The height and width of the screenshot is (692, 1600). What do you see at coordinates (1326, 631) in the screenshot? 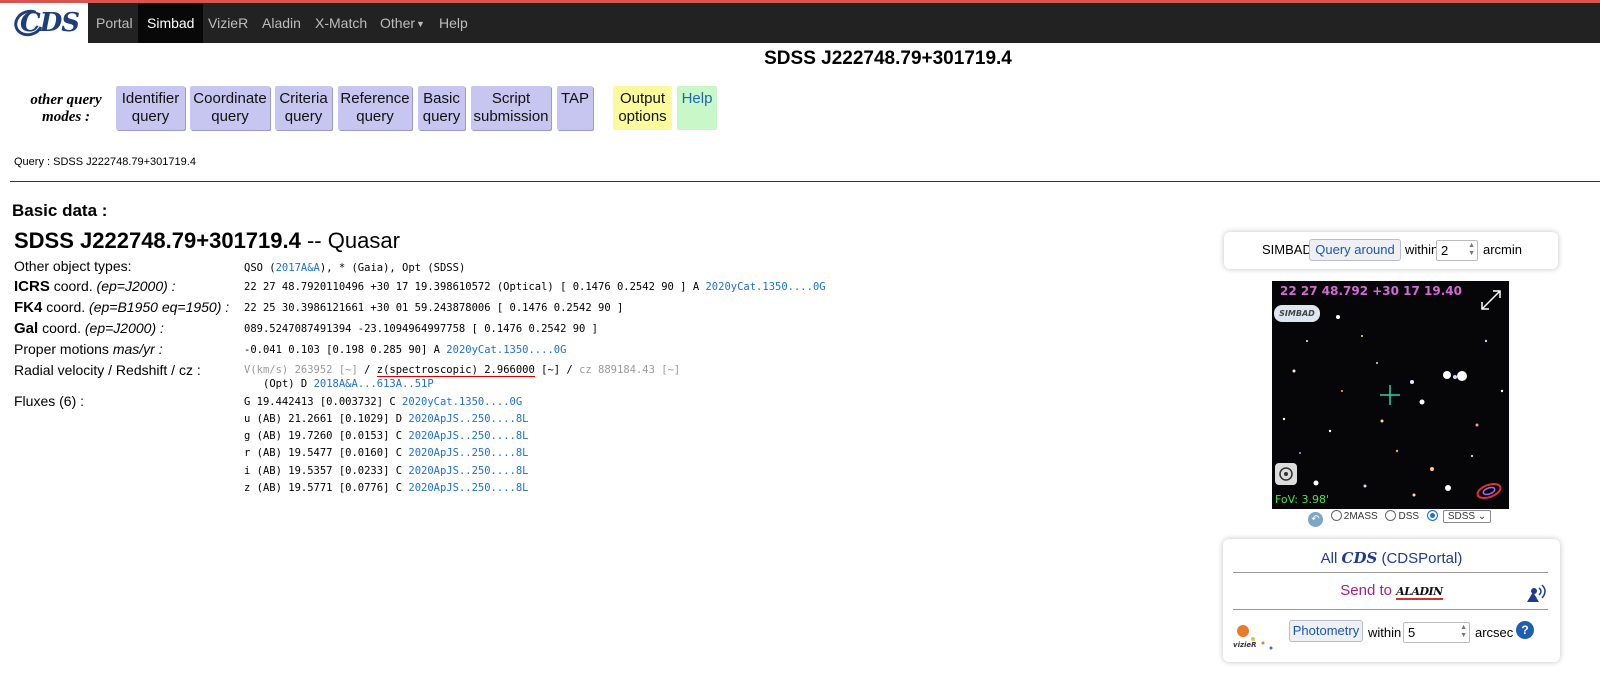
I see `photometry-button: Photometry` at bounding box center [1326, 631].